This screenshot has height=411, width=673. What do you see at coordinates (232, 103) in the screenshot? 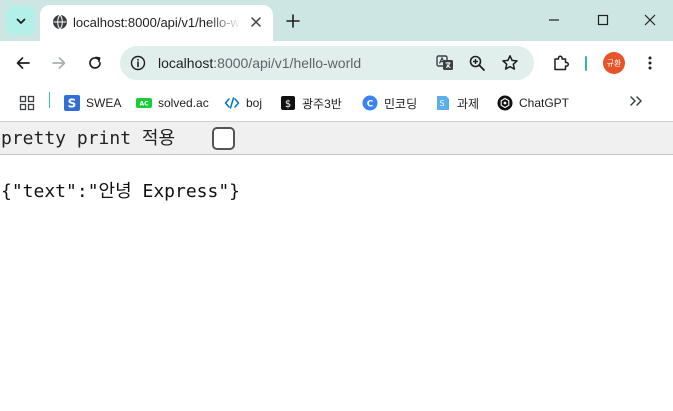
I see `code-icon` at bounding box center [232, 103].